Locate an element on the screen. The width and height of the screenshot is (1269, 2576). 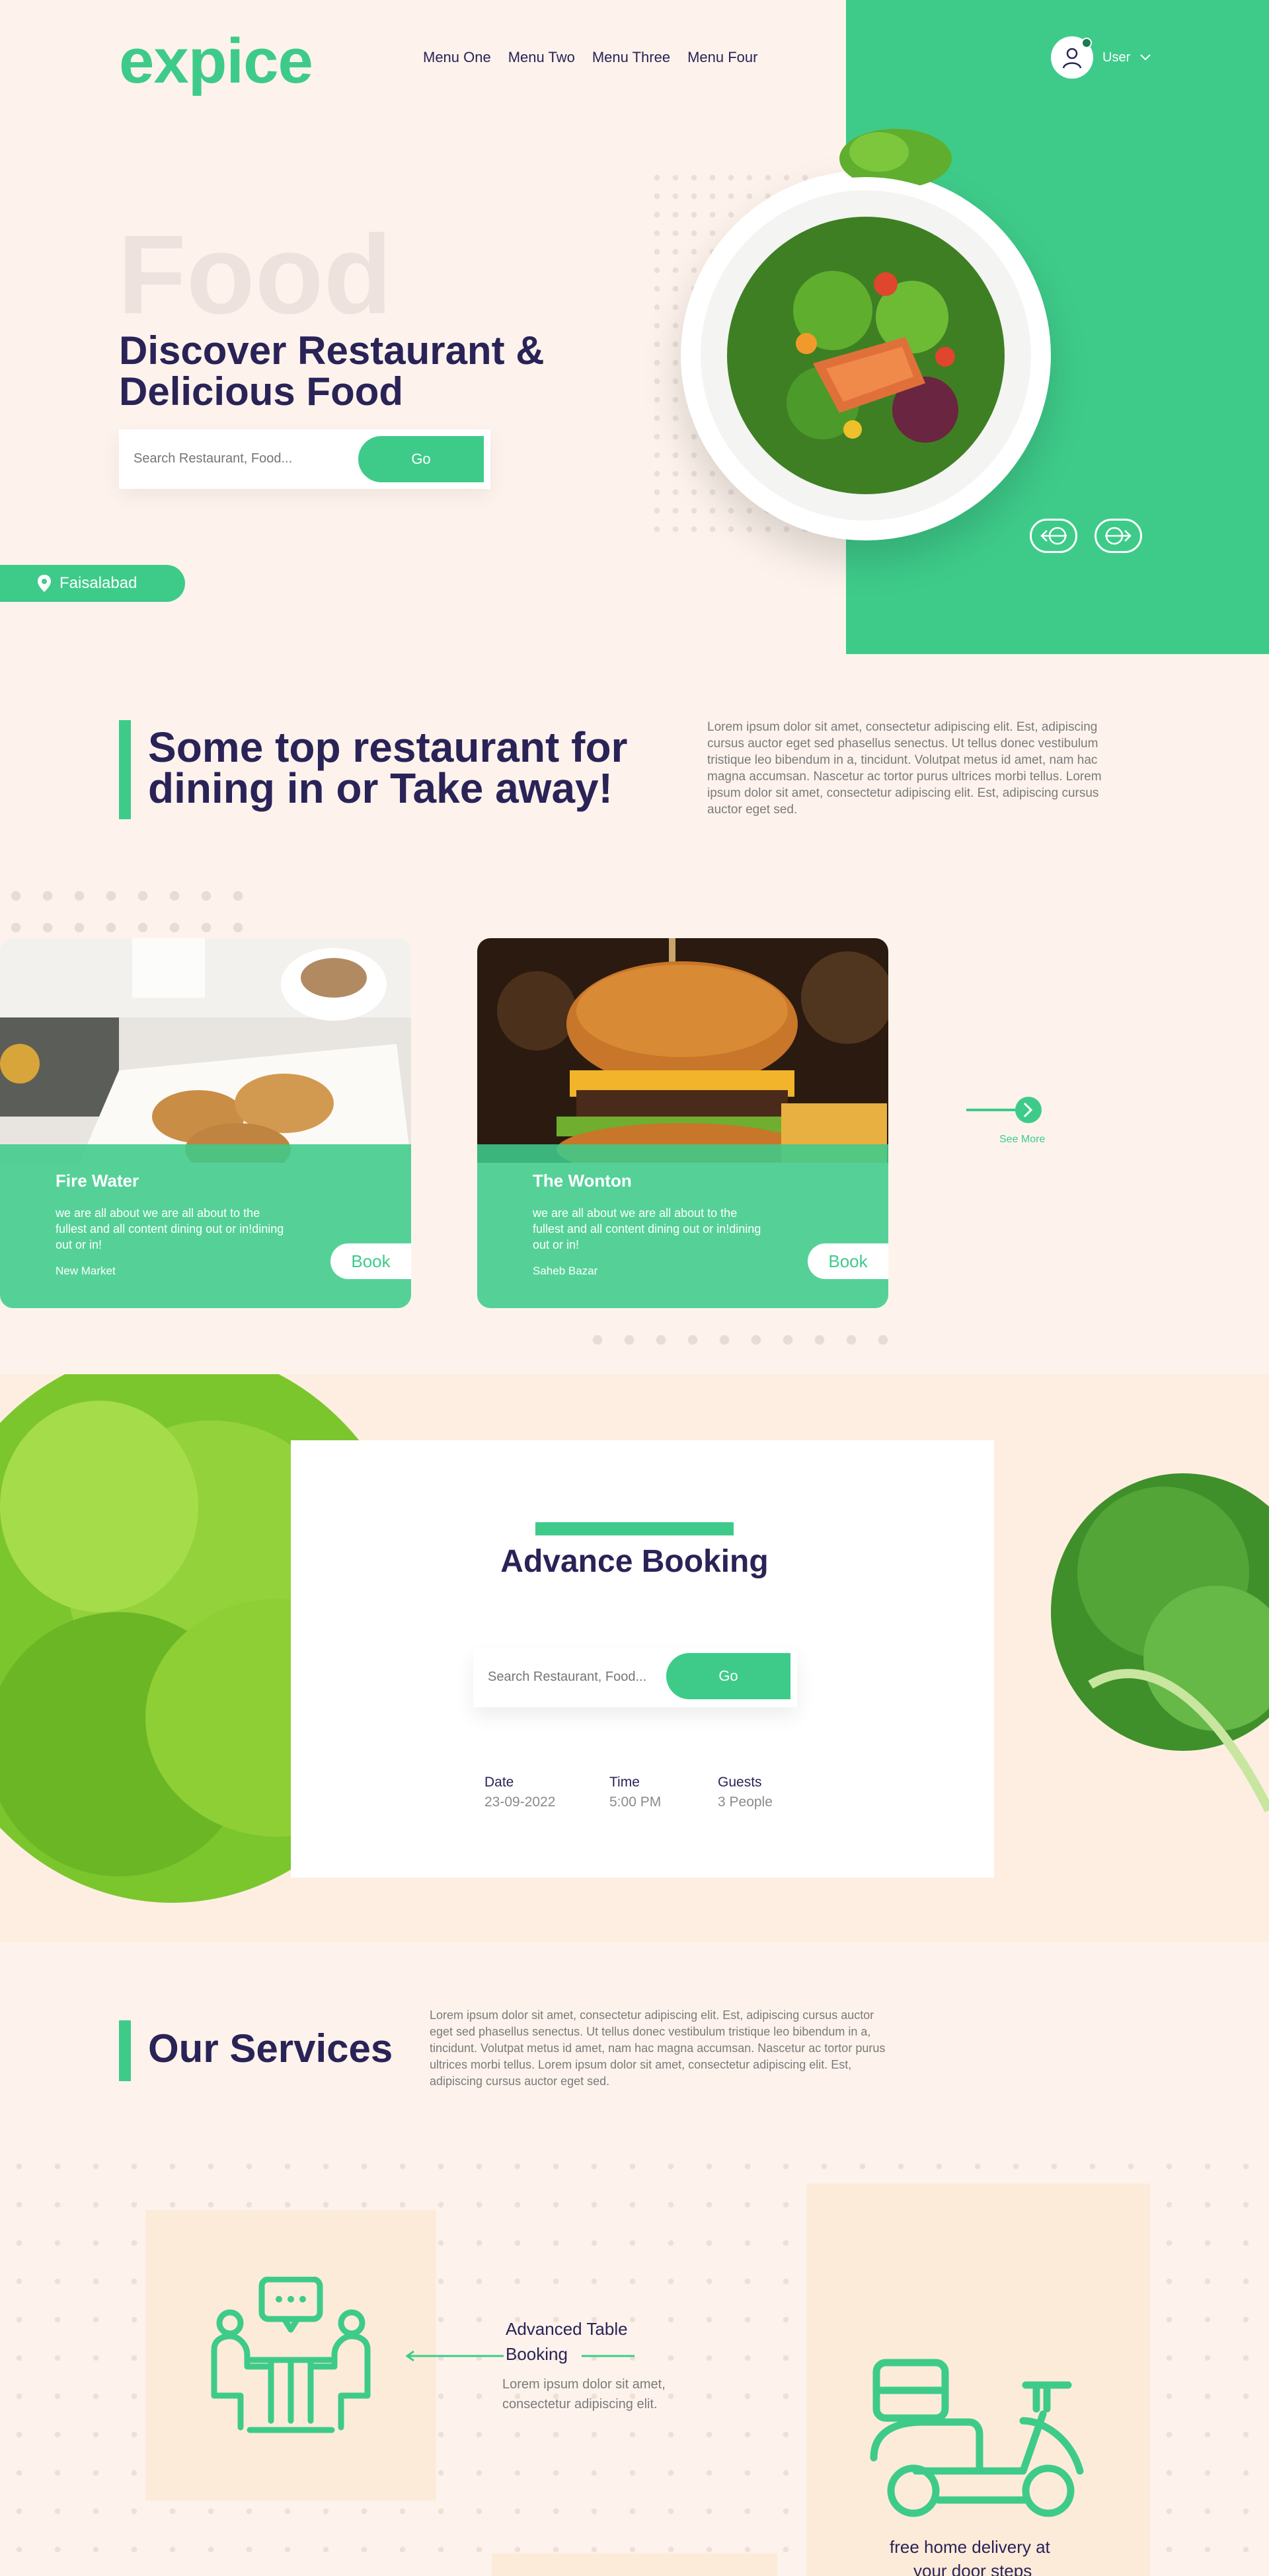
restaurant-location: New Market is located at coordinates (86, 1271).